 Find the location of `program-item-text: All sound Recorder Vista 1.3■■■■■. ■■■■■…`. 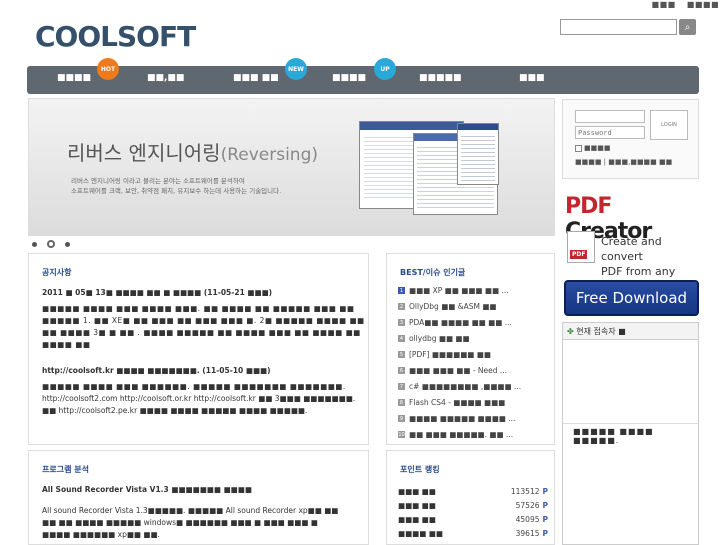

program-item-text: All sound Recorder Vista 1.3■■■■■. ■■■■■… is located at coordinates (190, 510).